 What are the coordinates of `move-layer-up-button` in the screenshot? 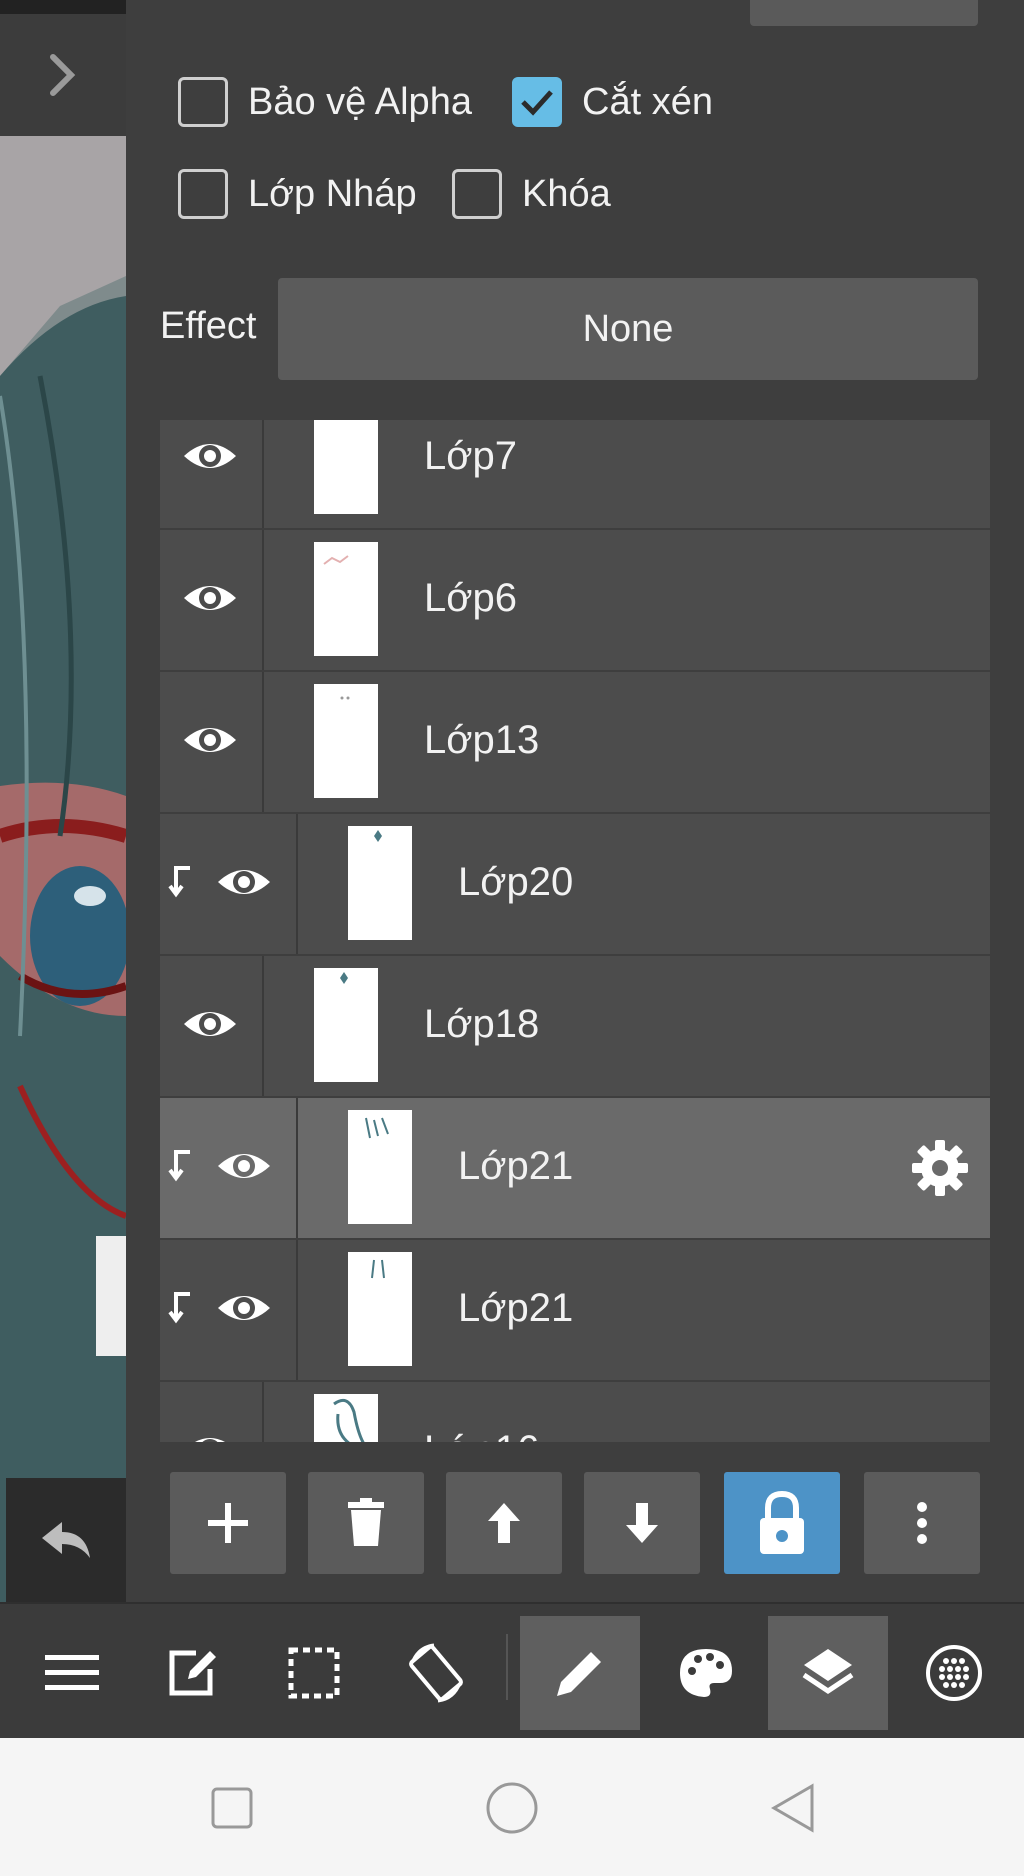 It's located at (504, 1523).